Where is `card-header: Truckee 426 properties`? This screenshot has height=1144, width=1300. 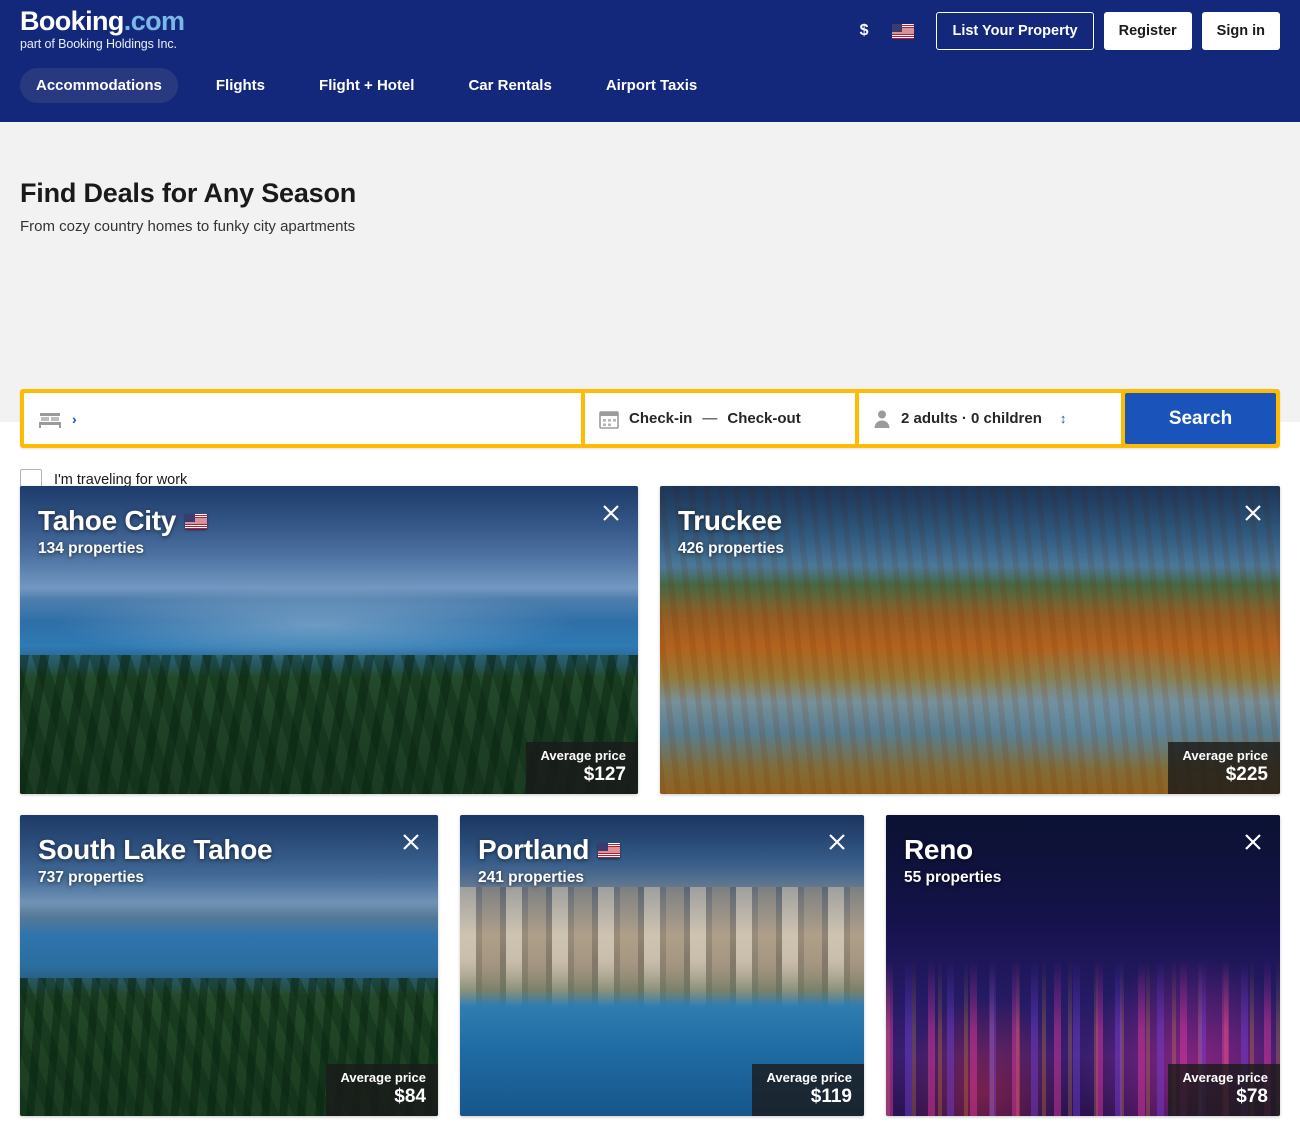
card-header: Truckee 426 properties is located at coordinates (731, 531).